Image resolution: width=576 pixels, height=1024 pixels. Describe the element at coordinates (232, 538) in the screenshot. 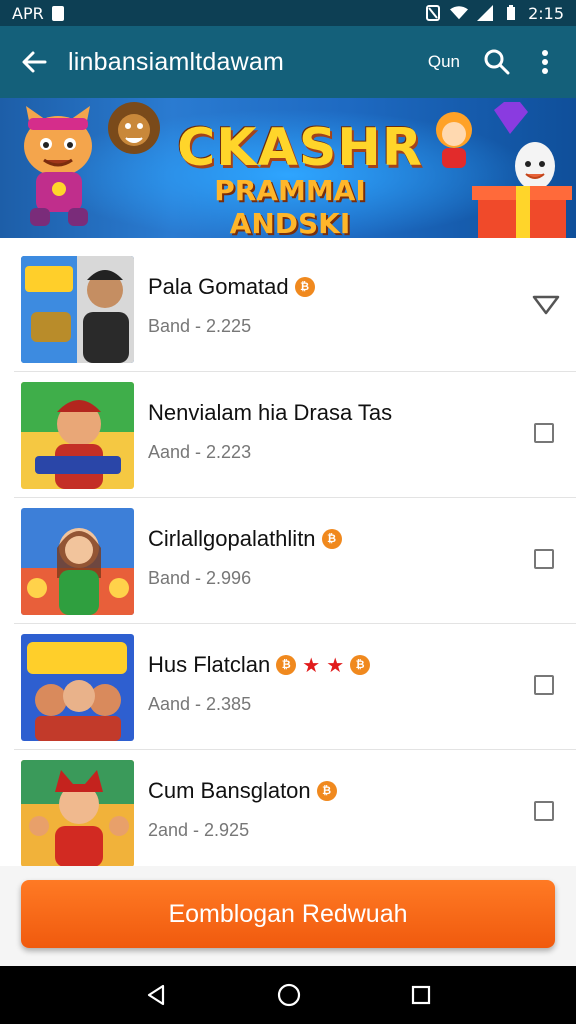

I see `item-title: Cirlallgopalathlitn` at that location.